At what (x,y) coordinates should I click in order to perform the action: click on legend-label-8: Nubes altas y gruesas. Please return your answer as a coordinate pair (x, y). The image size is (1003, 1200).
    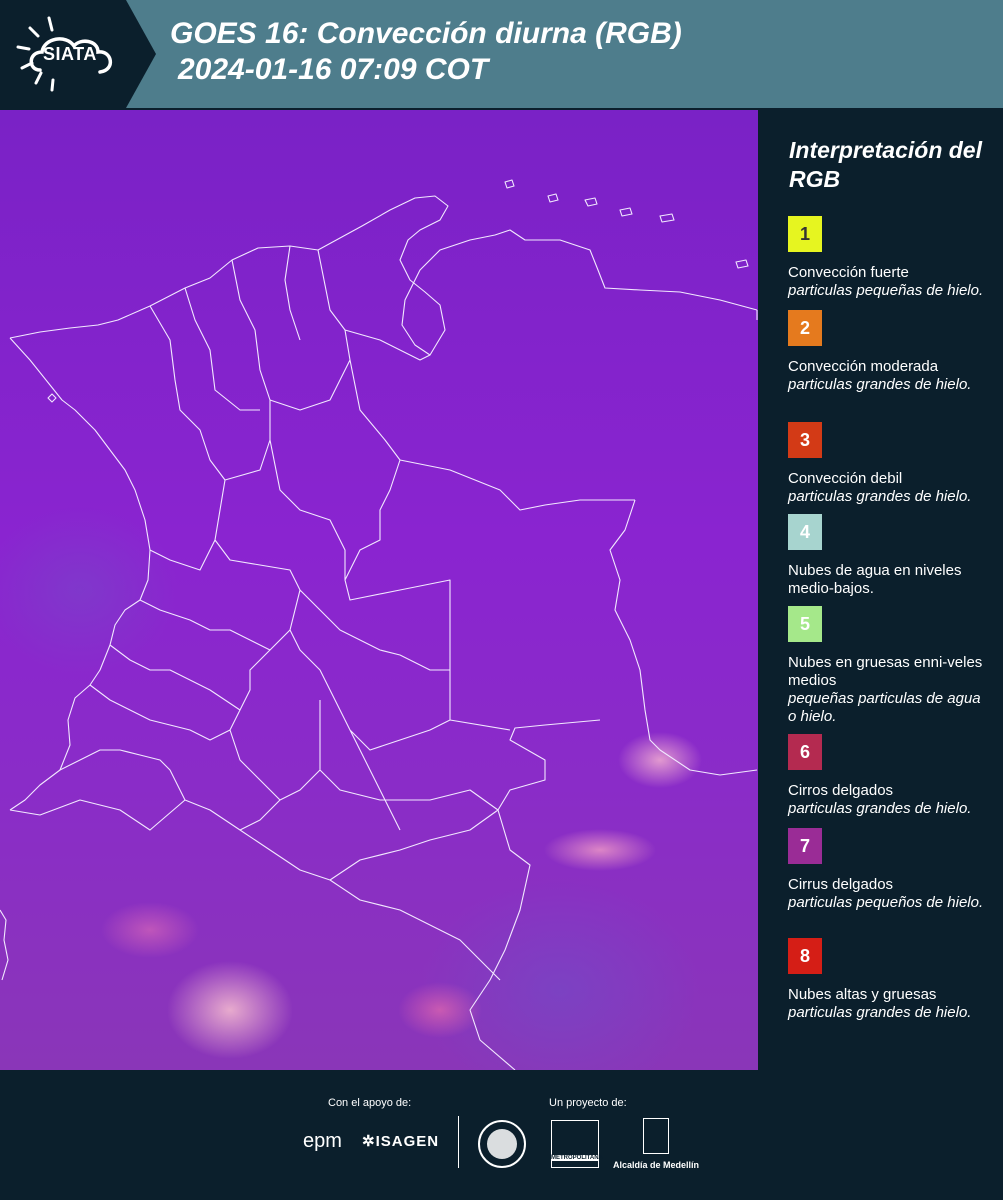
    Looking at the image, I should click on (862, 994).